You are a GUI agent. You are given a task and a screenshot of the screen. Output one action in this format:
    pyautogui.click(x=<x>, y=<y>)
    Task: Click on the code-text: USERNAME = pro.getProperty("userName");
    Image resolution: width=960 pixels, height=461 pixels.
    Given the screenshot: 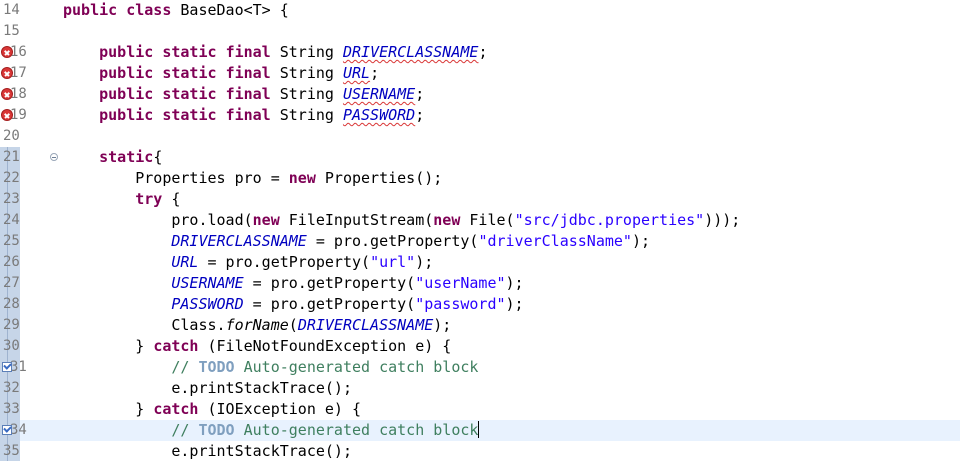 What is the action you would take?
    pyautogui.click(x=293, y=283)
    